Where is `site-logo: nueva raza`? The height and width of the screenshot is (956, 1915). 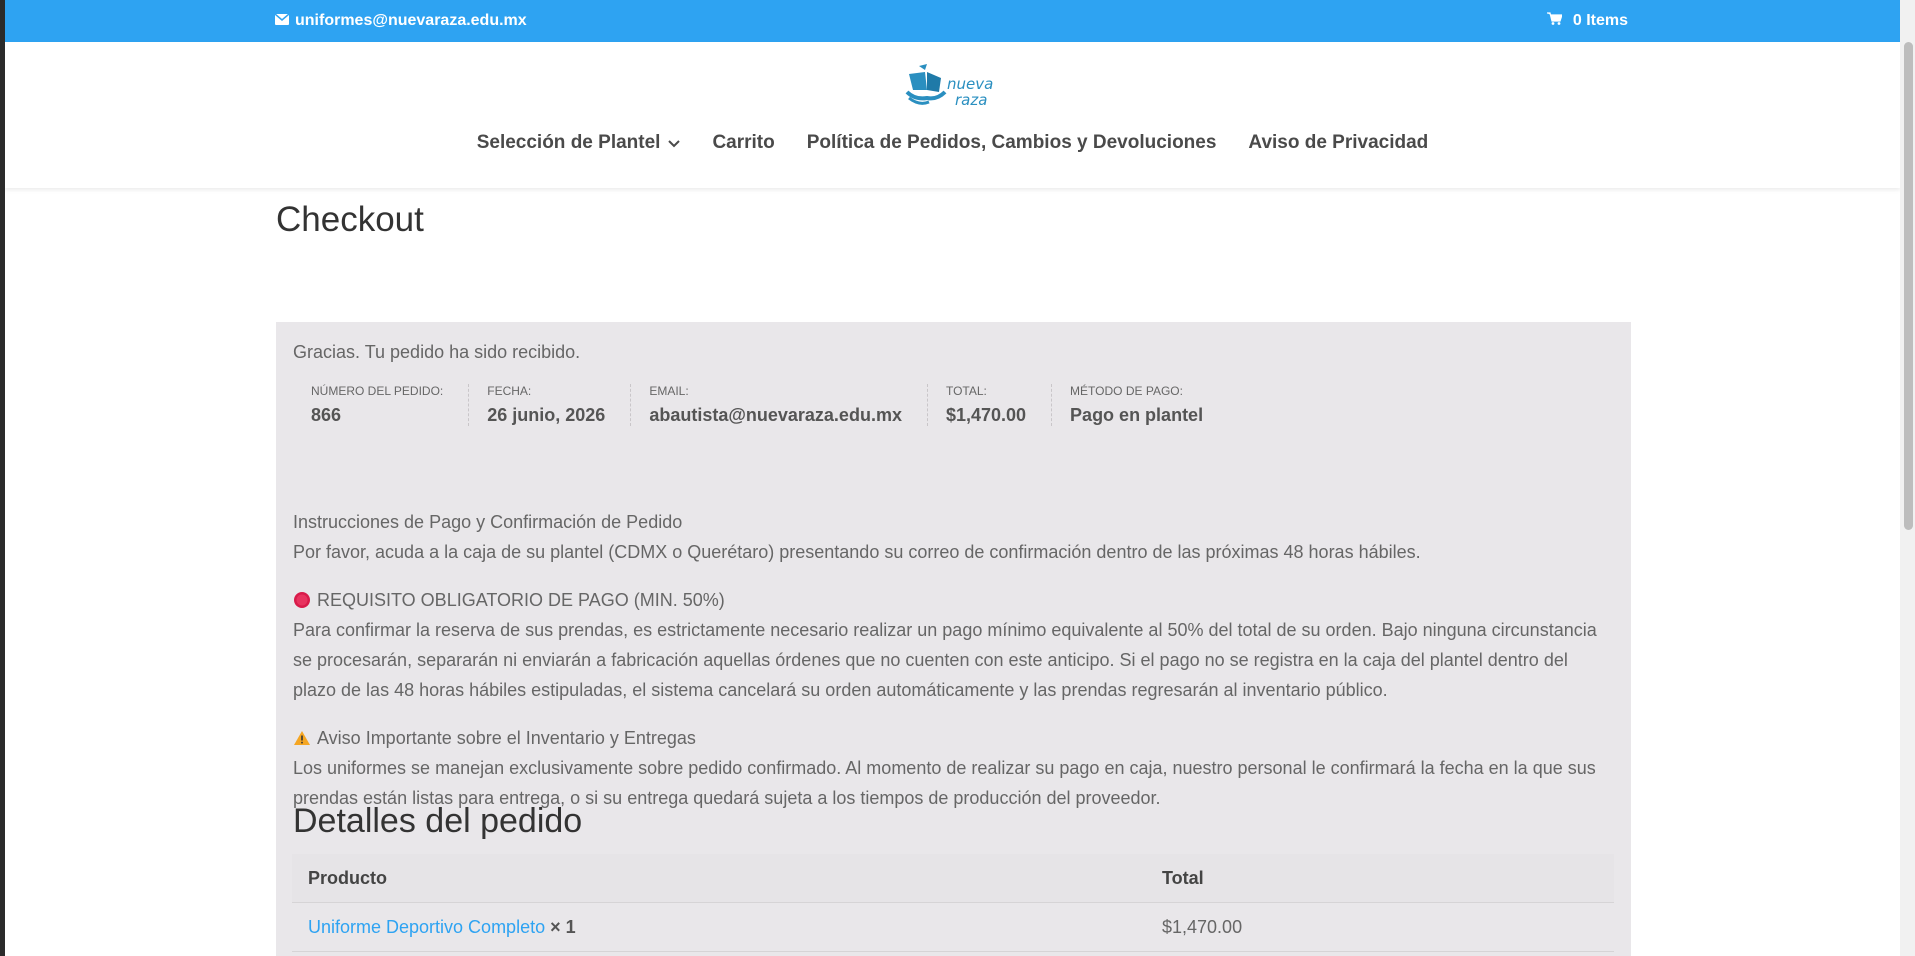 site-logo: nueva raza is located at coordinates (957, 86).